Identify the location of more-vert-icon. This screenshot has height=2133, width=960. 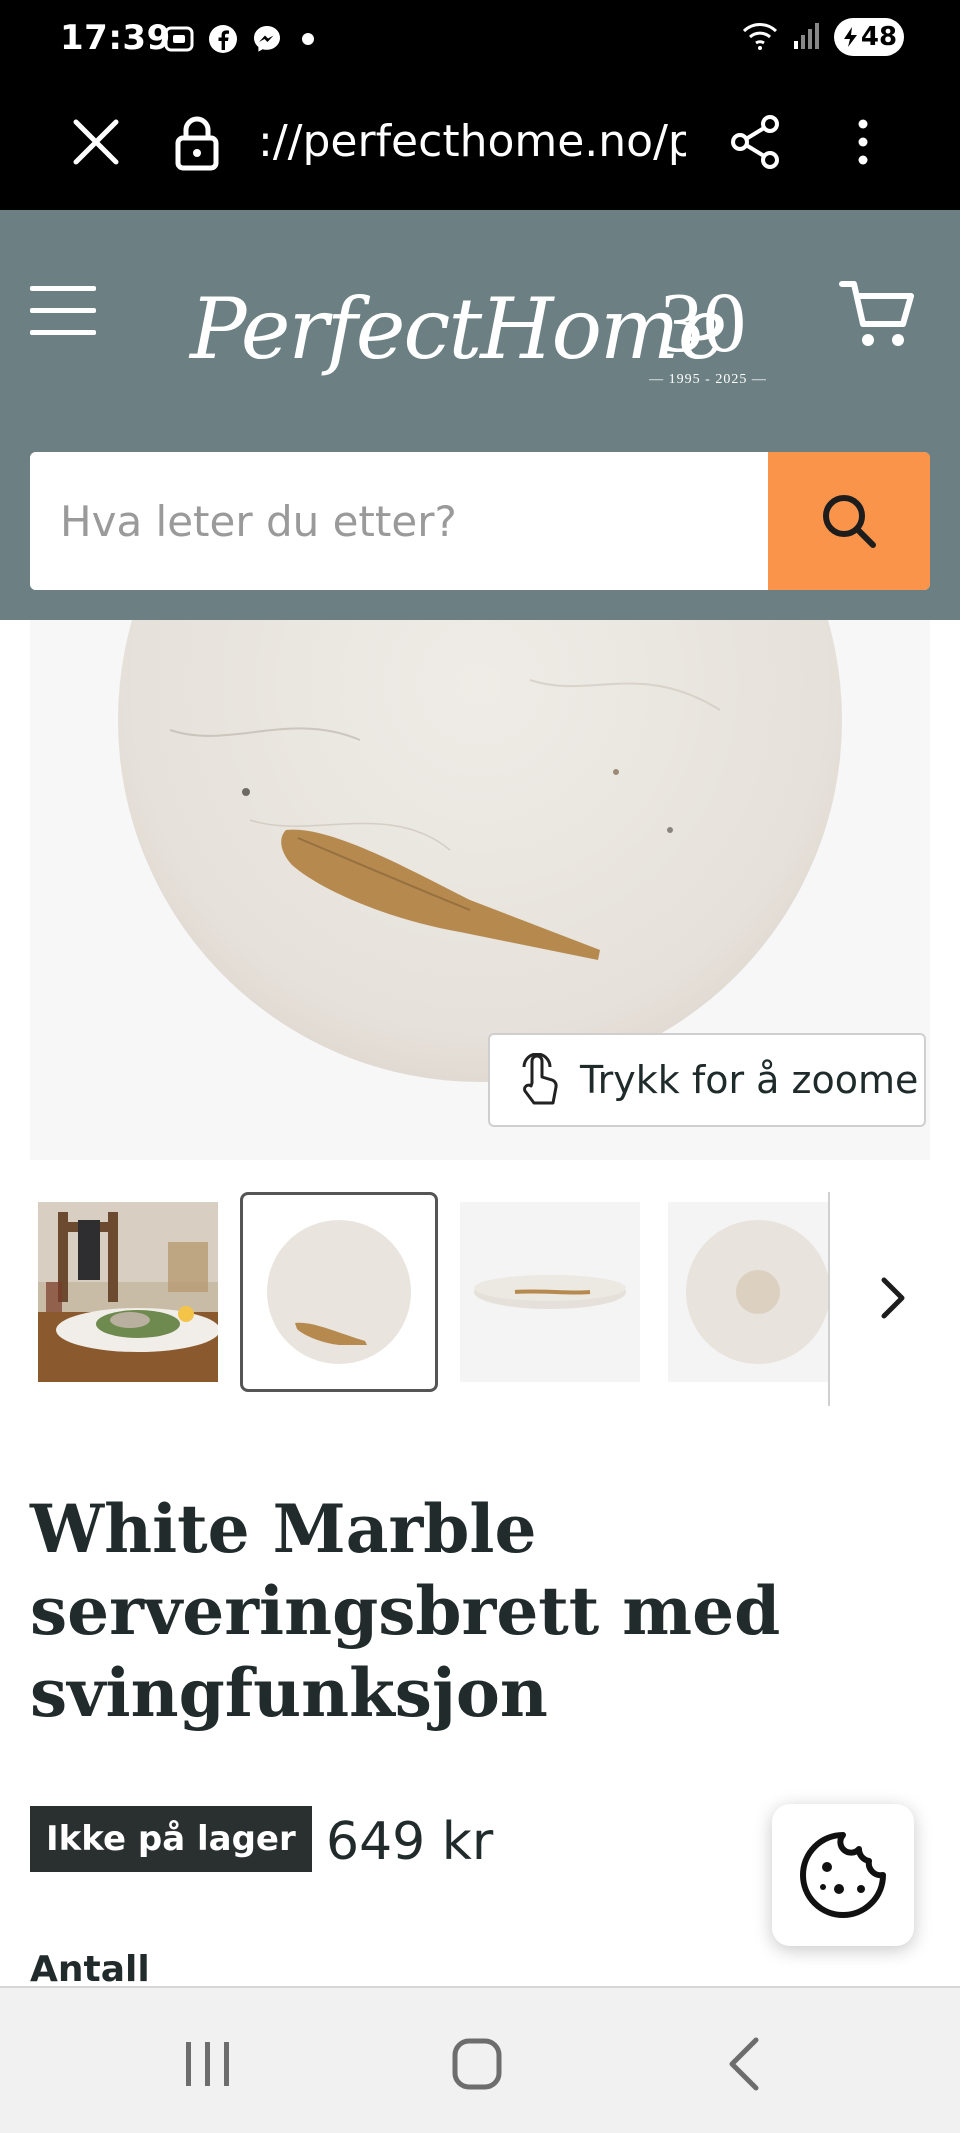
(863, 142).